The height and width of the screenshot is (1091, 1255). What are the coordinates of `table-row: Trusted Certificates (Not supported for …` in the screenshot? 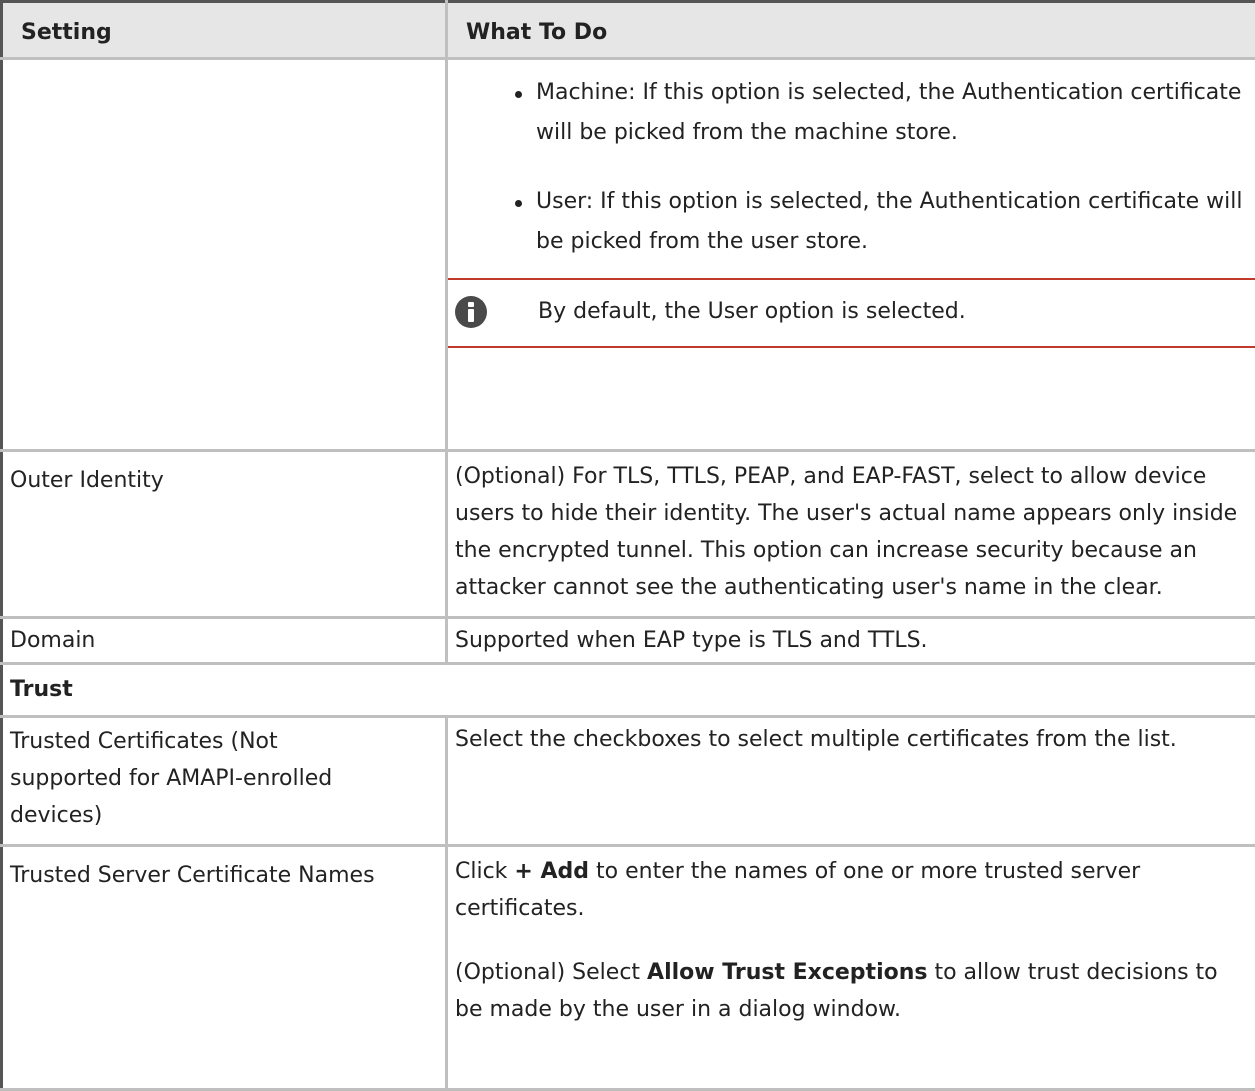 It's located at (628, 781).